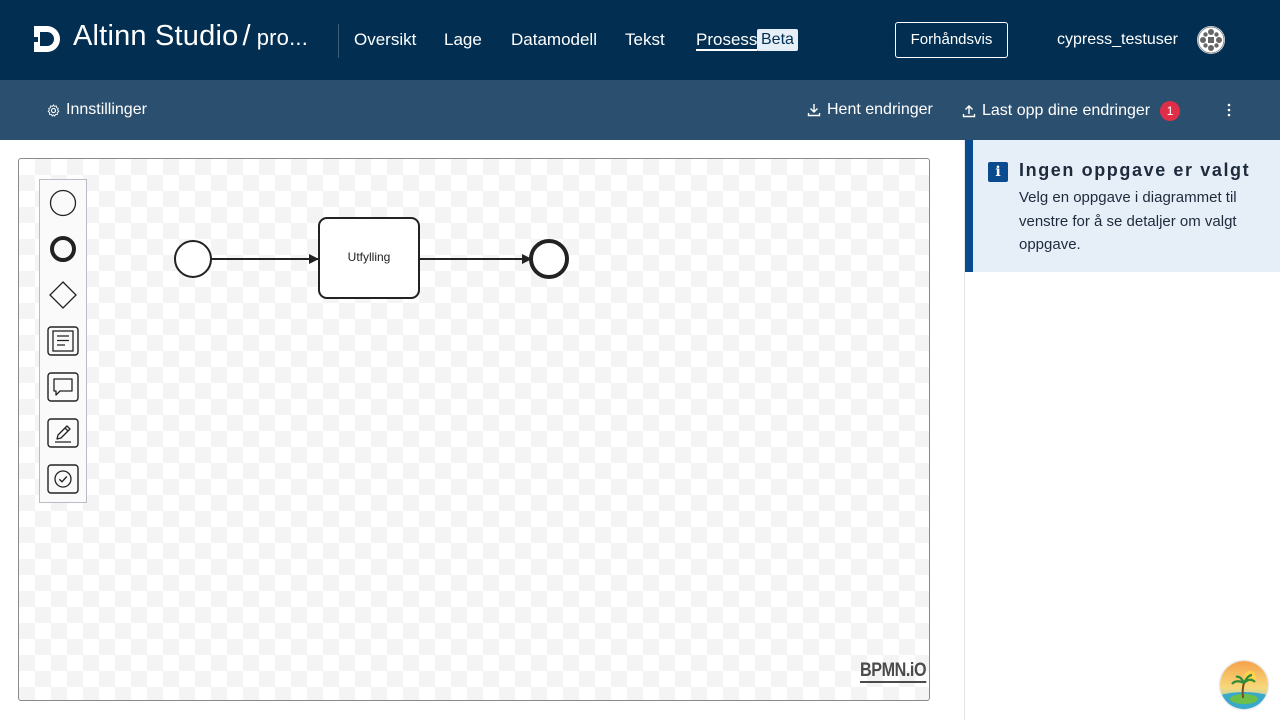 Image resolution: width=1280 pixels, height=720 pixels. I want to click on bpmn-io-logo: BPMN.iO, so click(893, 672).